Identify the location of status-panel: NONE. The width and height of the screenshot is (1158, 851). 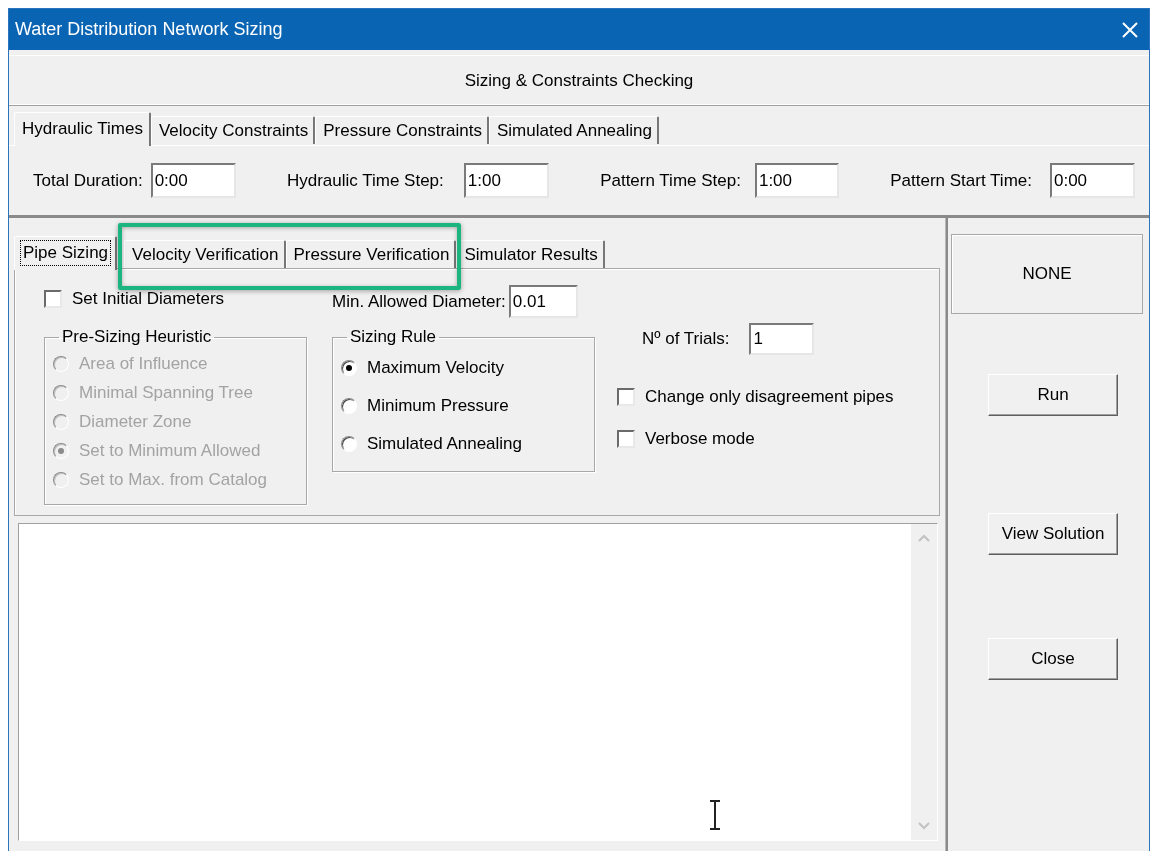
(1047, 274).